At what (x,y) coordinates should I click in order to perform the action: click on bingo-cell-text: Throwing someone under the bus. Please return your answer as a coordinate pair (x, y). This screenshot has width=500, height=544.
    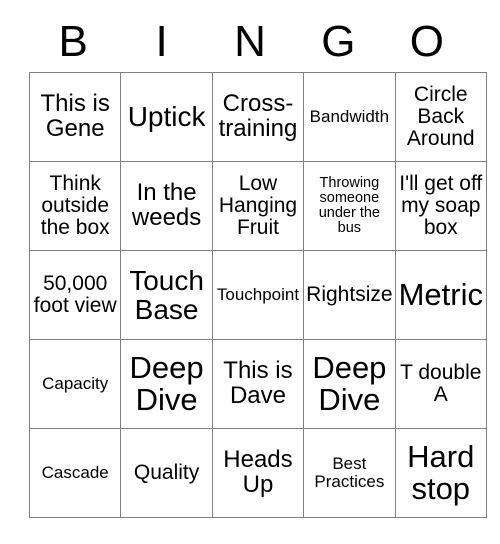
    Looking at the image, I should click on (349, 205).